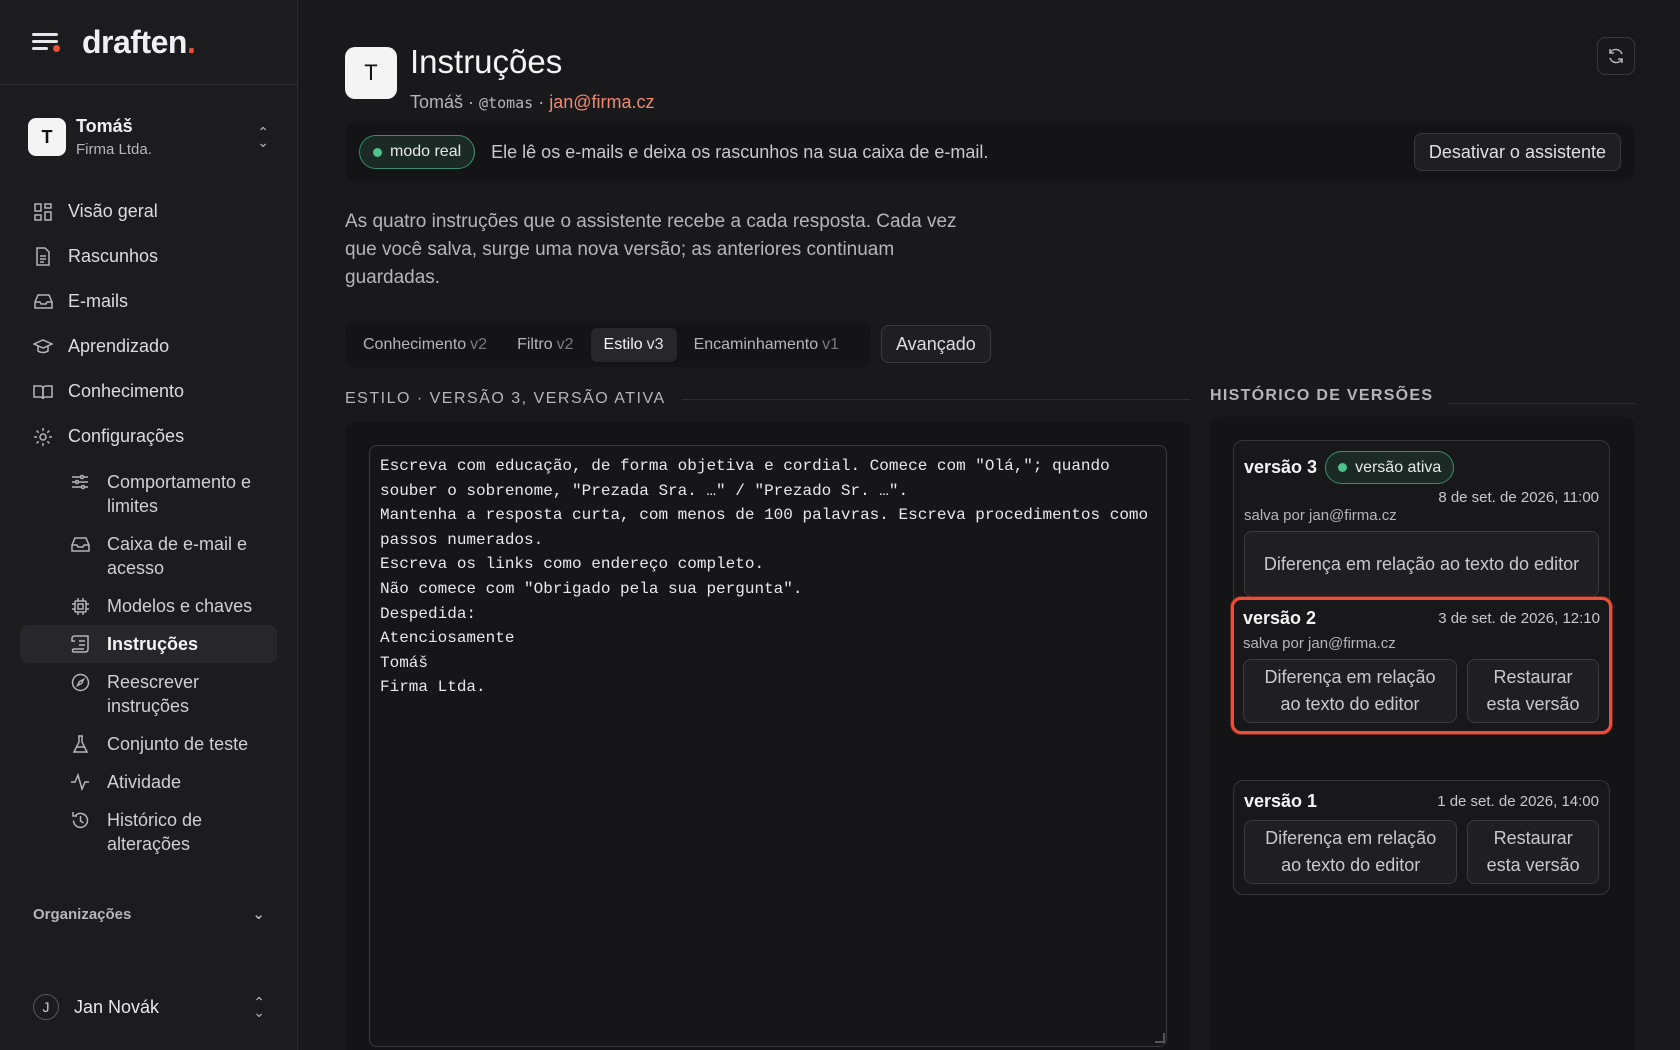 This screenshot has height=1050, width=1680. Describe the element at coordinates (80, 682) in the screenshot. I see `compass-icon` at that location.